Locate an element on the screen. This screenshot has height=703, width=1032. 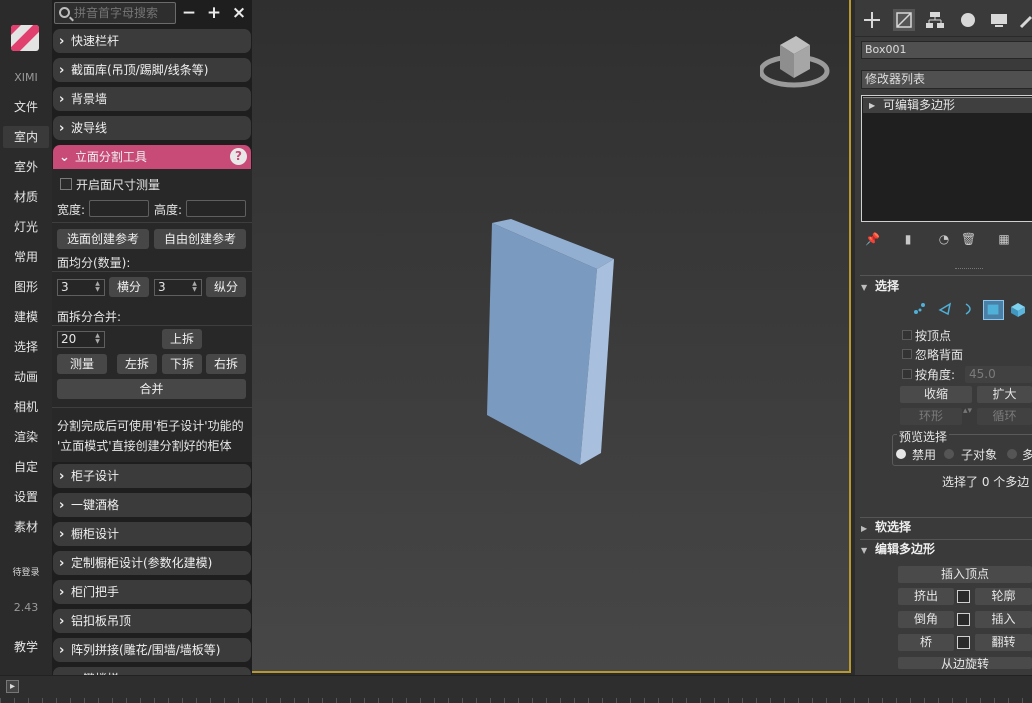
collapse-all-button: − is located at coordinates (189, 13).